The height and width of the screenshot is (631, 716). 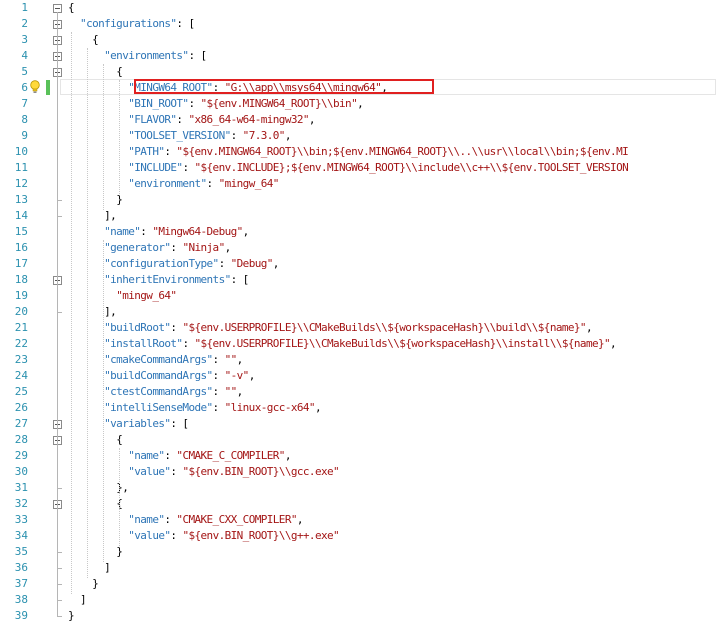 I want to click on code-line: 25 "ctestCommandArgs": "",, so click(x=358, y=392).